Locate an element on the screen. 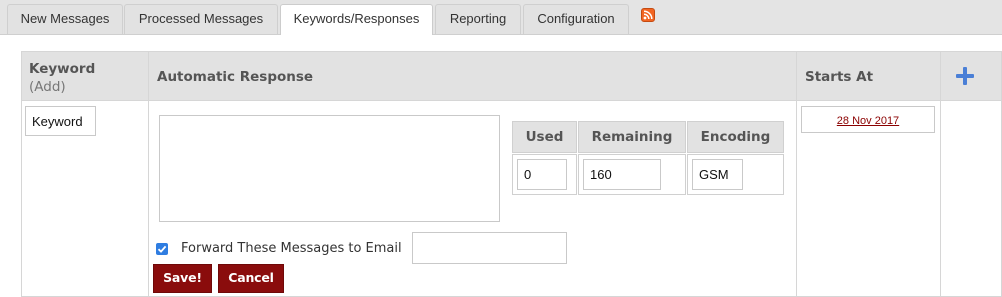 The width and height of the screenshot is (1002, 297). tab-keywords-responses: Keywords/Responses is located at coordinates (356, 19).